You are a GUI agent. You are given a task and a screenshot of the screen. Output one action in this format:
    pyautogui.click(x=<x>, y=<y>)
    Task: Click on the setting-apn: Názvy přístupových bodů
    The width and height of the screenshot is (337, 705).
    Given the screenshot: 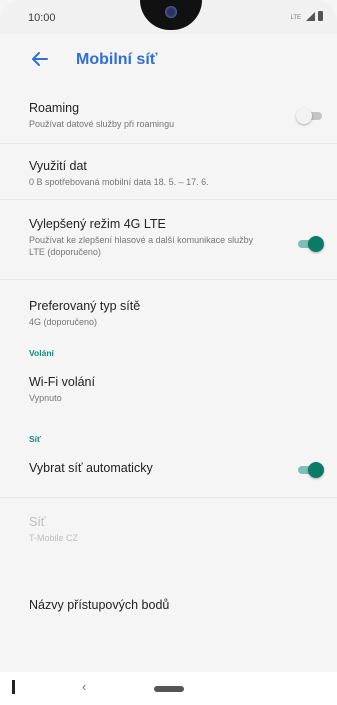 What is the action you would take?
    pyautogui.click(x=168, y=617)
    